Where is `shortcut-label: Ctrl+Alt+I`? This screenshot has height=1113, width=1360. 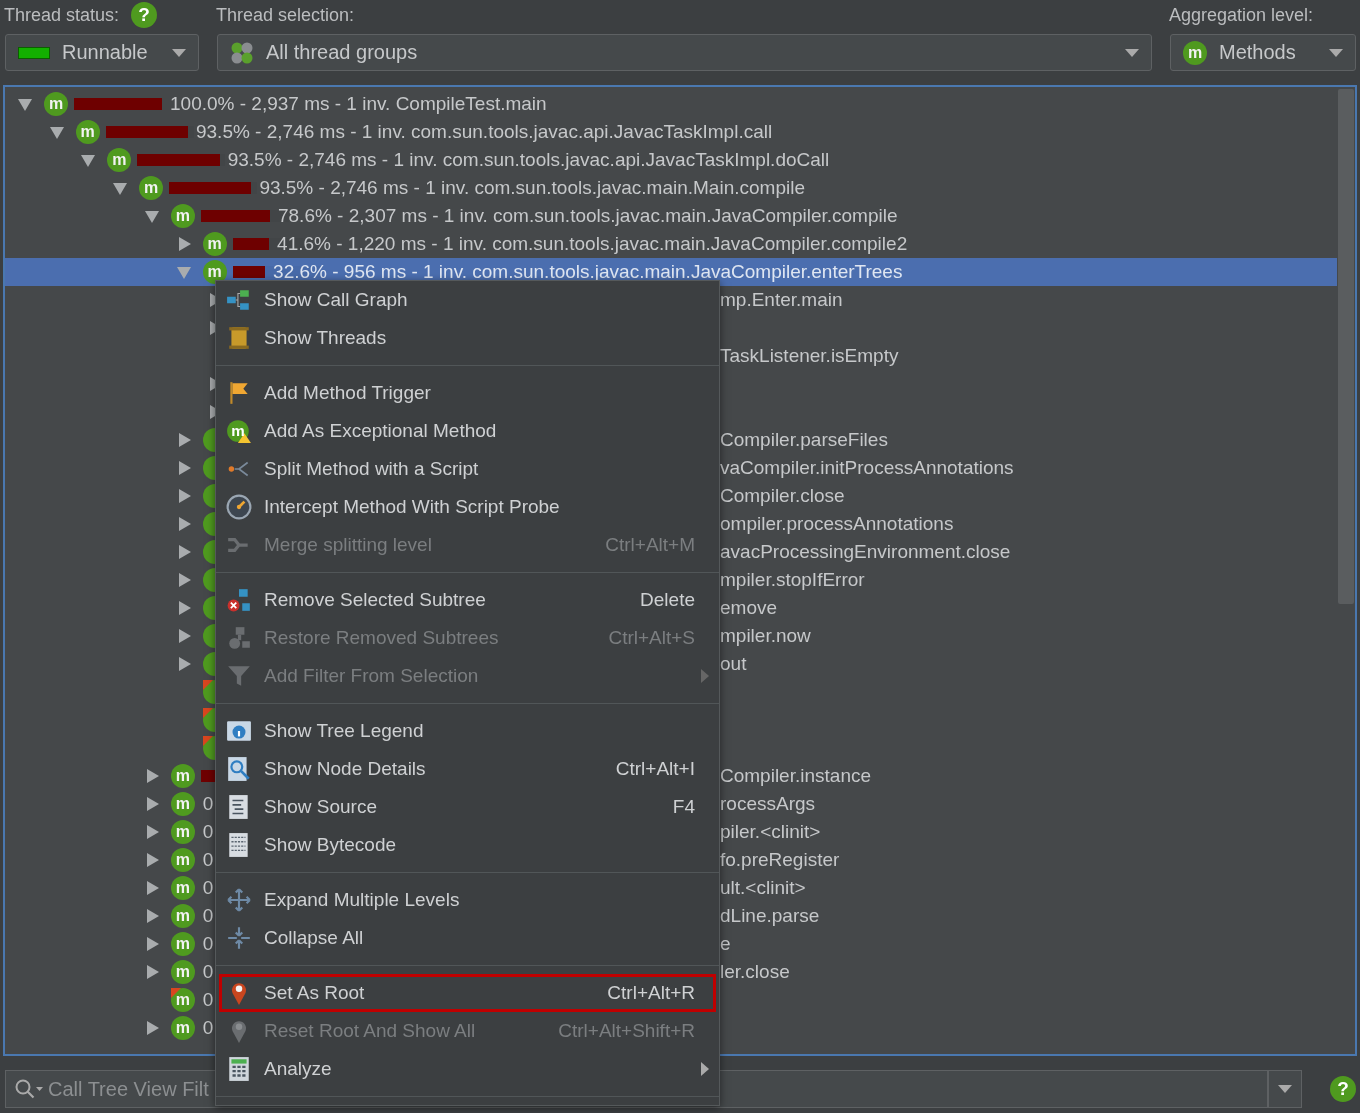
shortcut-label: Ctrl+Alt+I is located at coordinates (655, 769).